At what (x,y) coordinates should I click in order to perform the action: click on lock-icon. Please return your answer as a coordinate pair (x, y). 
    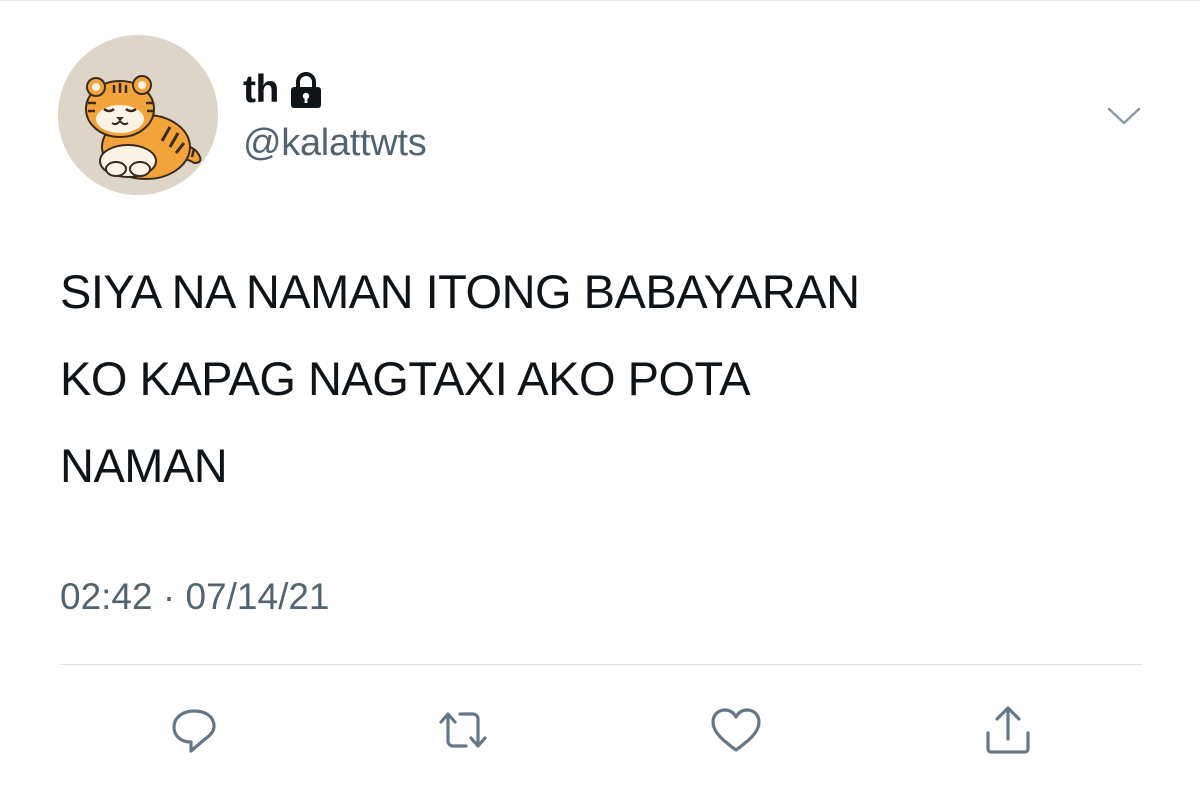
    Looking at the image, I should click on (305, 90).